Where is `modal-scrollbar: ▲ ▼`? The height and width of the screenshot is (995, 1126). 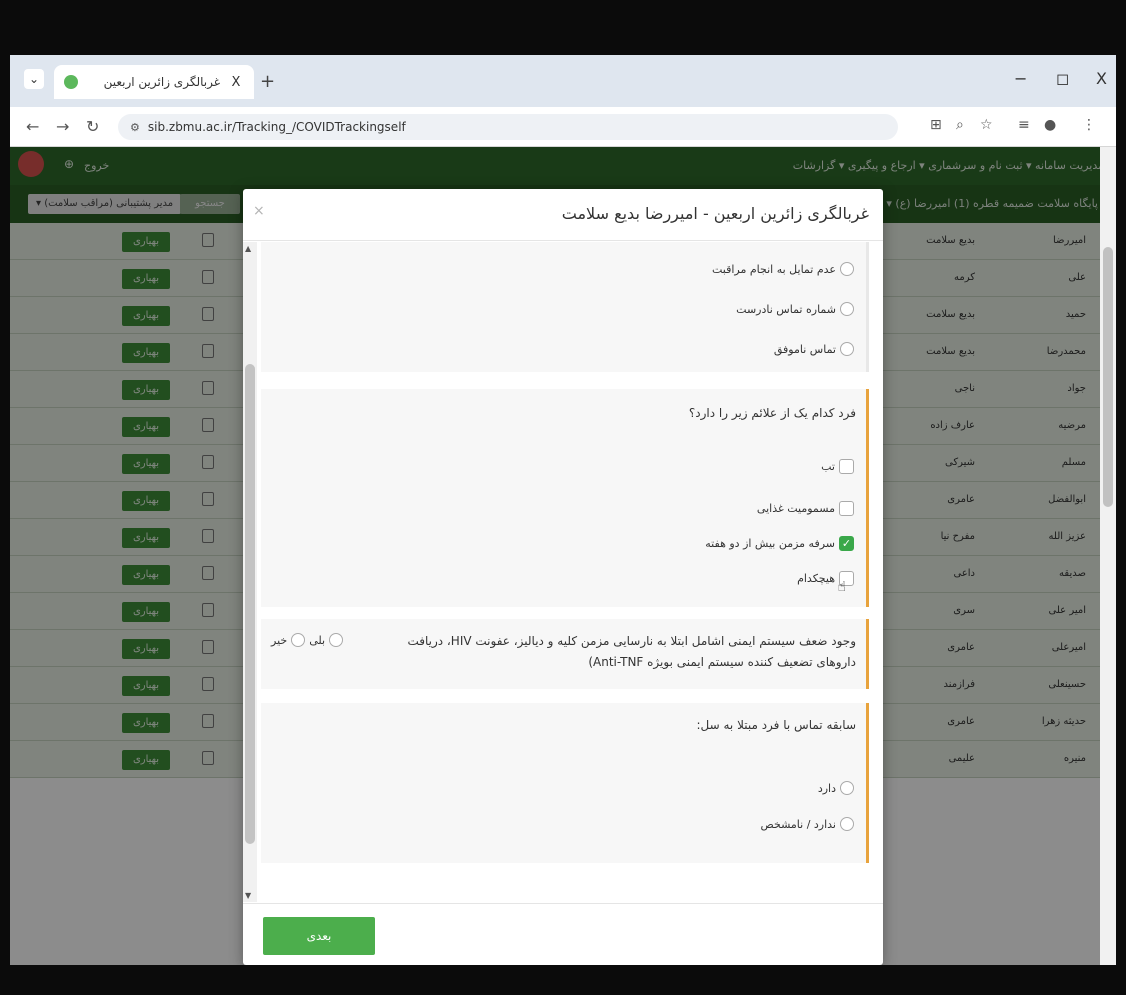 modal-scrollbar: ▲ ▼ is located at coordinates (250, 572).